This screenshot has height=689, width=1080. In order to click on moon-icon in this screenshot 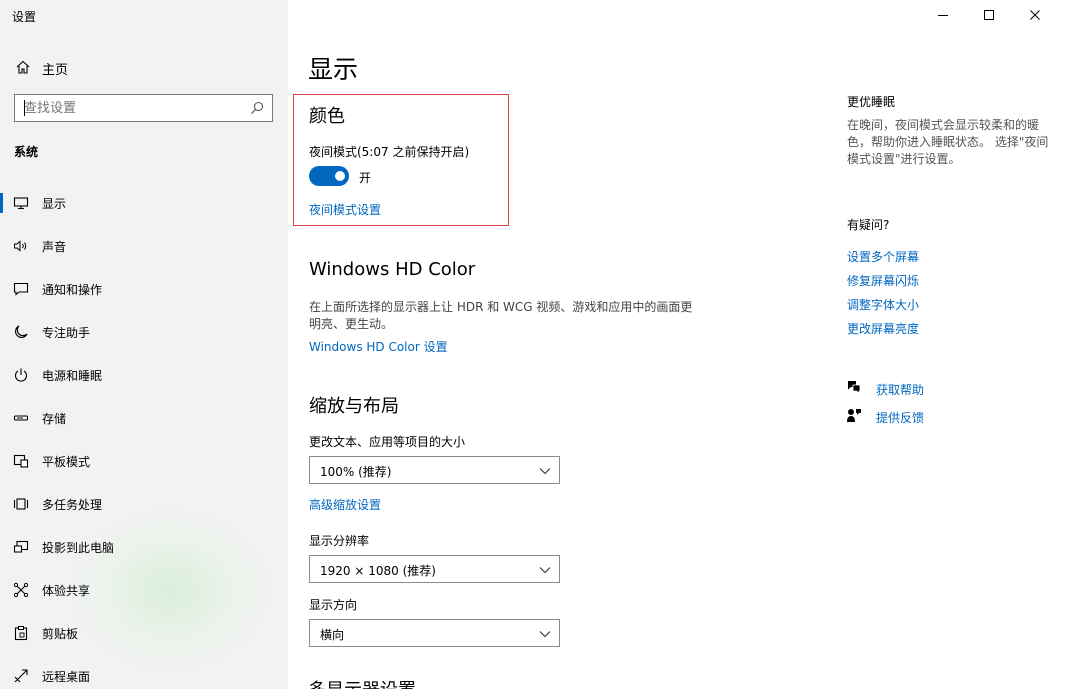, I will do `click(21, 331)`.